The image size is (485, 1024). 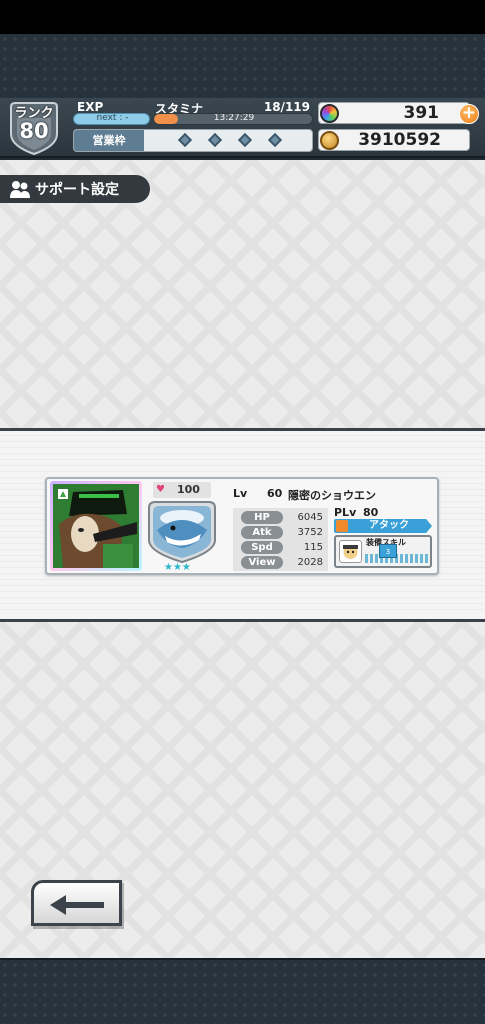 I want to click on rarity-stars: ★★★, so click(x=177, y=567).